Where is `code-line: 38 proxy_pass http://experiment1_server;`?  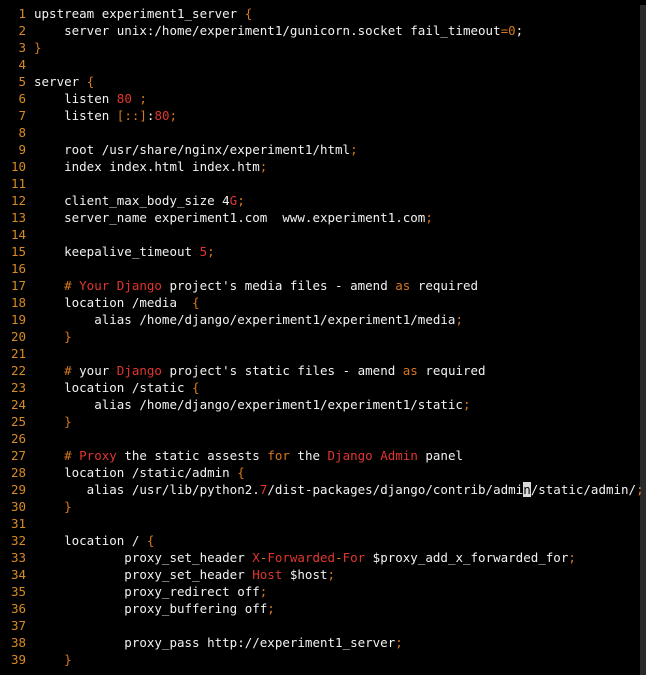
code-line: 38 proxy_pass http://experiment1_server; is located at coordinates (320, 642).